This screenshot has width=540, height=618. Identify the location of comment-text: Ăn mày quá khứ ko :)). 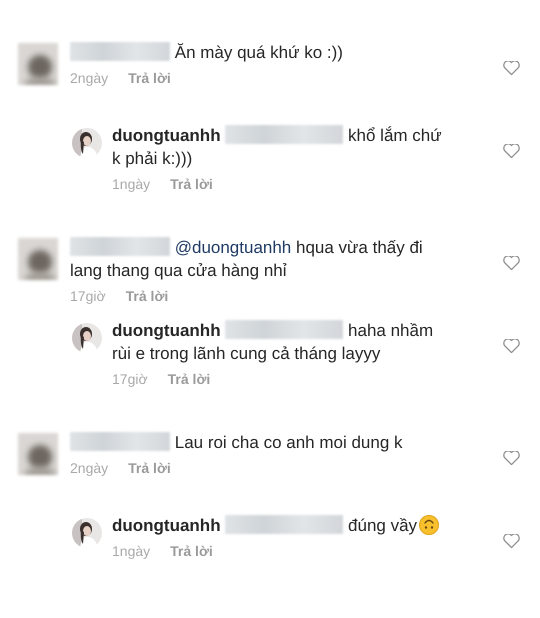
(257, 52).